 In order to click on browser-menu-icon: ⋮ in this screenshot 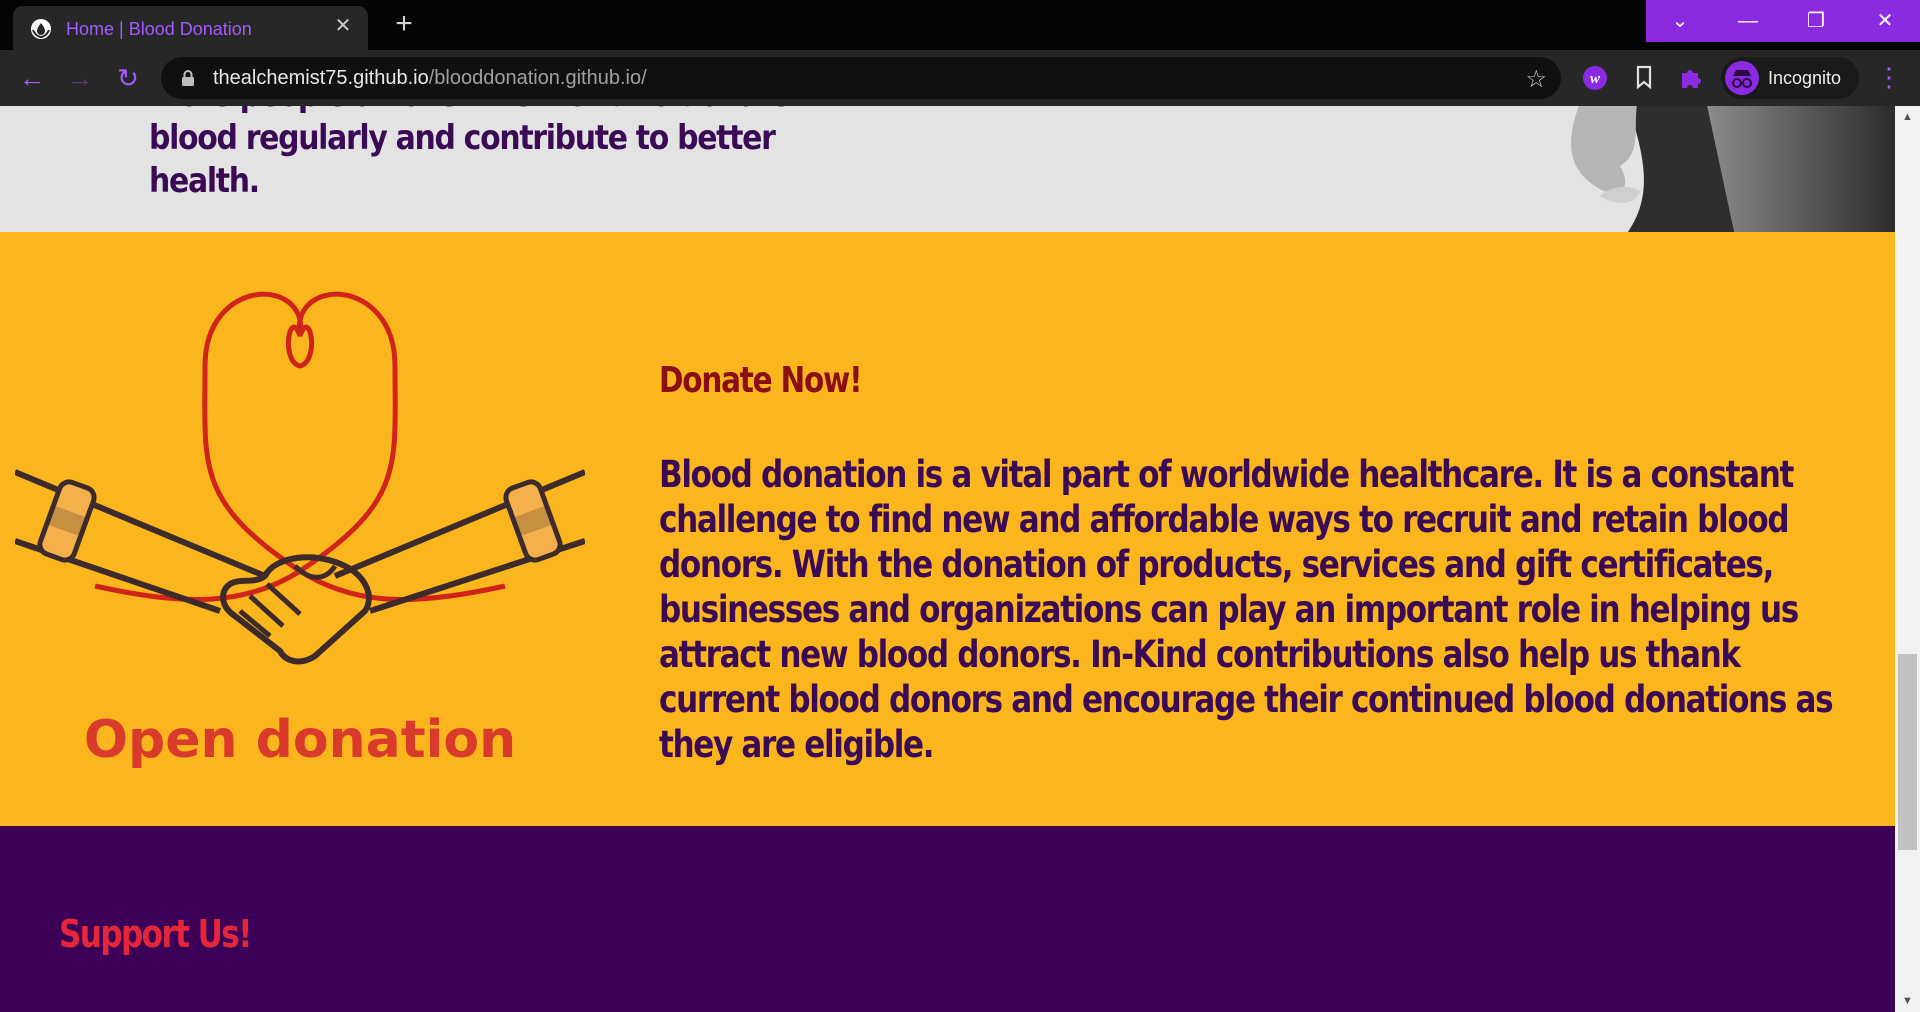, I will do `click(1889, 78)`.